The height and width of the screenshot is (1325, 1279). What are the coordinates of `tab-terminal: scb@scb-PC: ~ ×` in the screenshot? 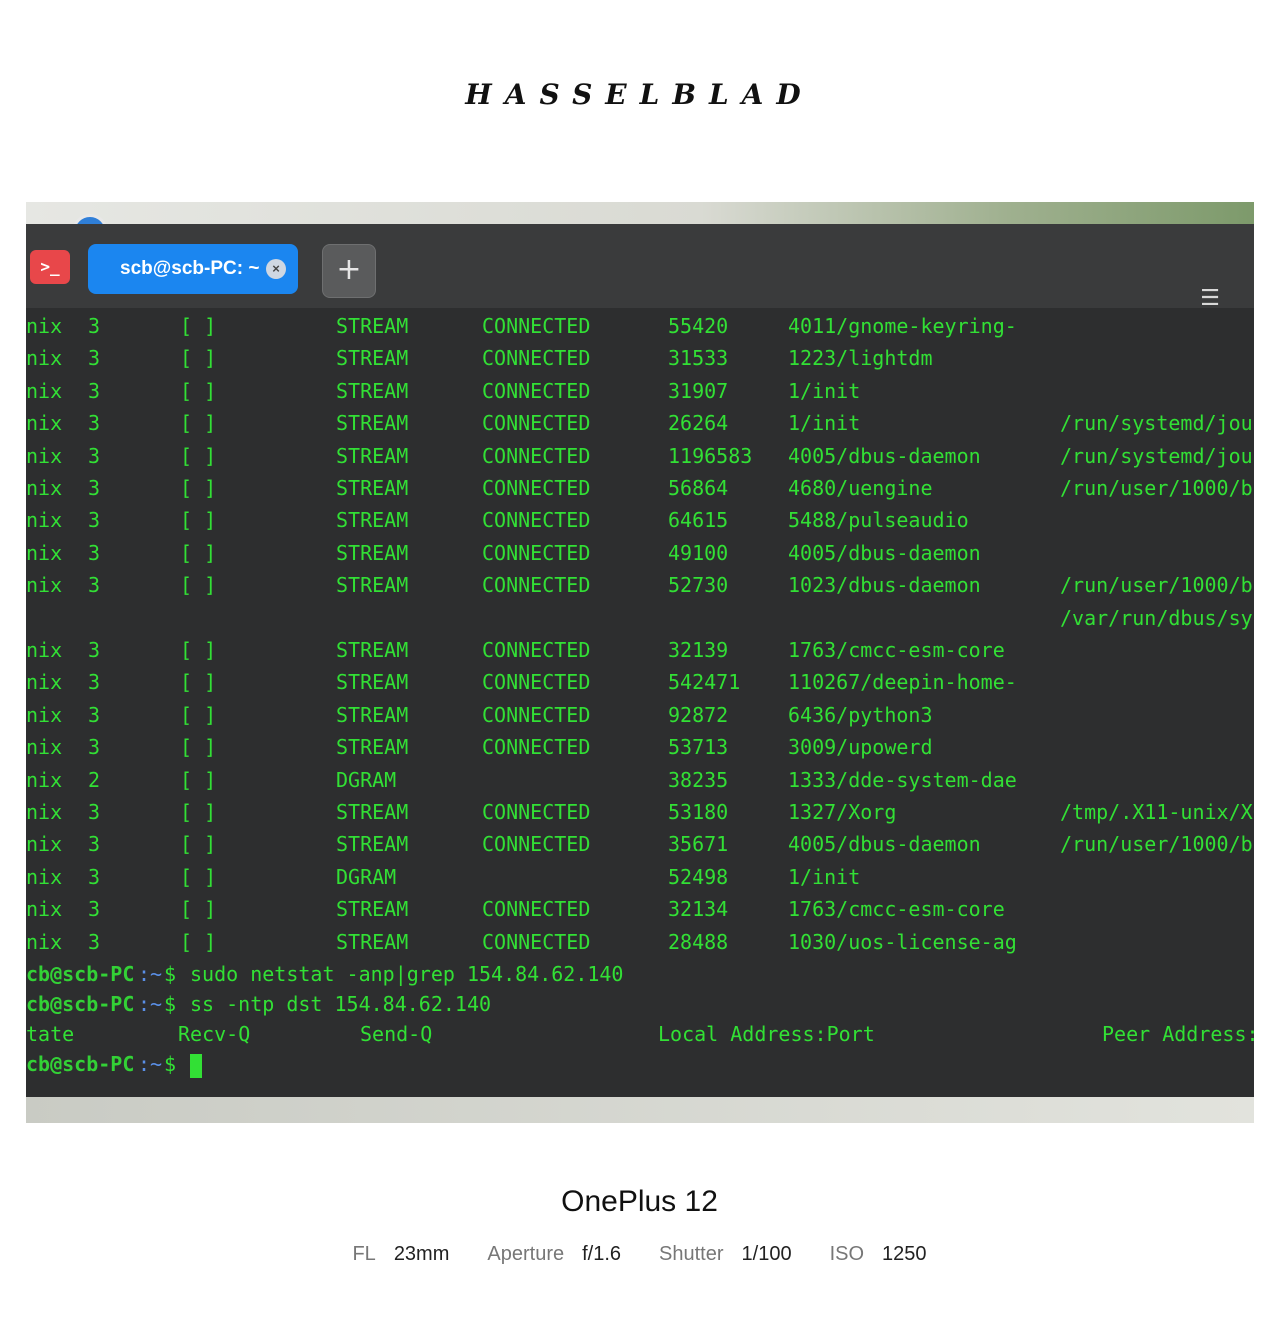 It's located at (193, 269).